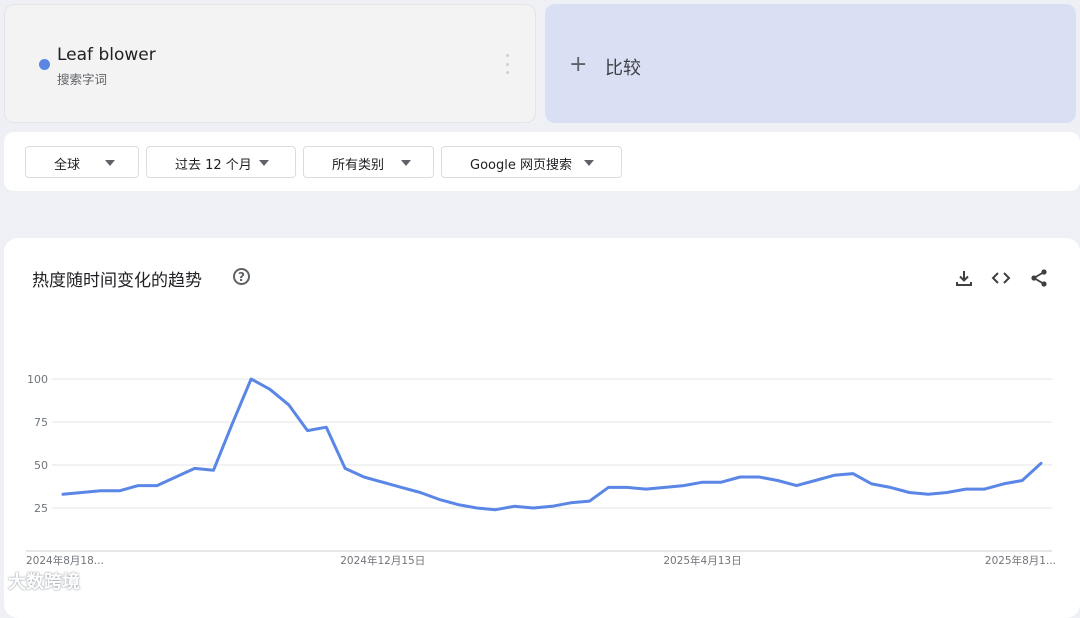 The height and width of the screenshot is (618, 1080). Describe the element at coordinates (41, 508) in the screenshot. I see `y-tick-label: 25` at that location.